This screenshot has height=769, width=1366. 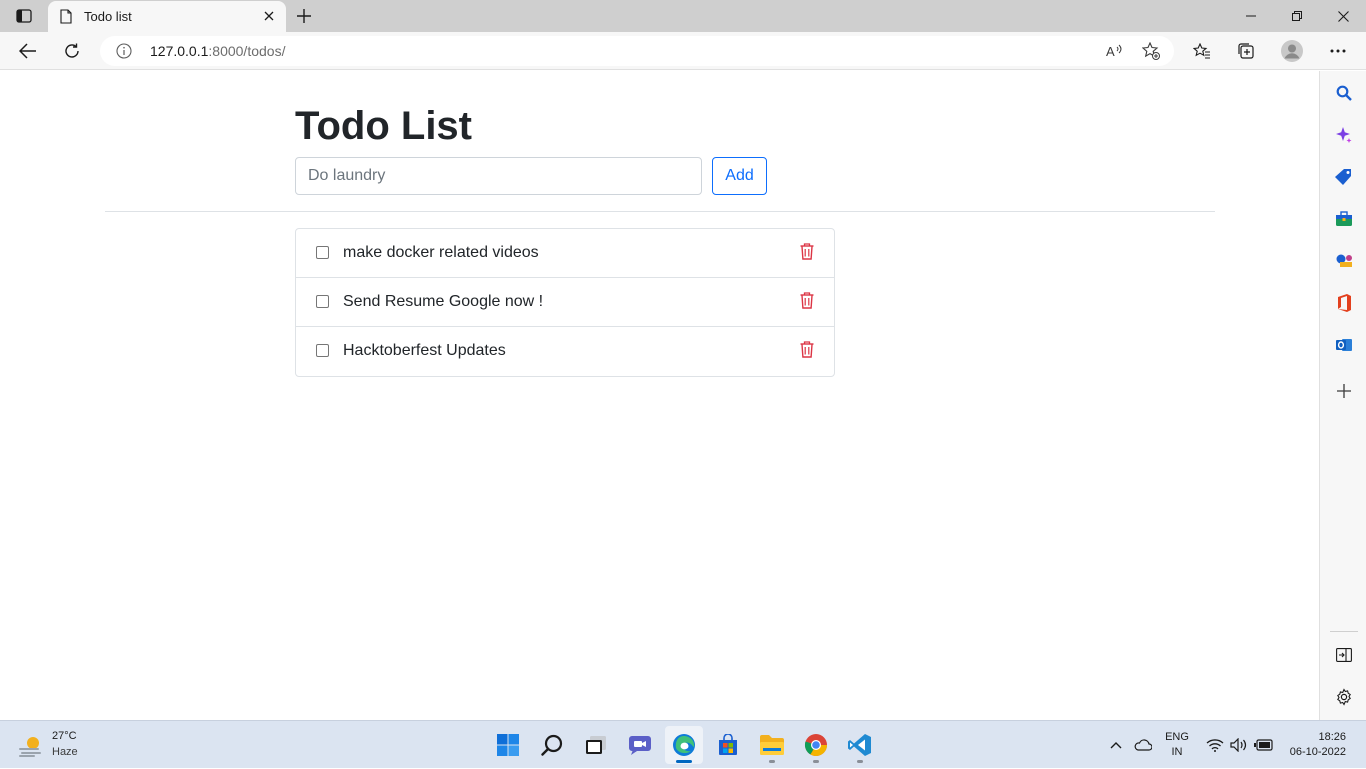 I want to click on refresh-icon, so click(x=72, y=51).